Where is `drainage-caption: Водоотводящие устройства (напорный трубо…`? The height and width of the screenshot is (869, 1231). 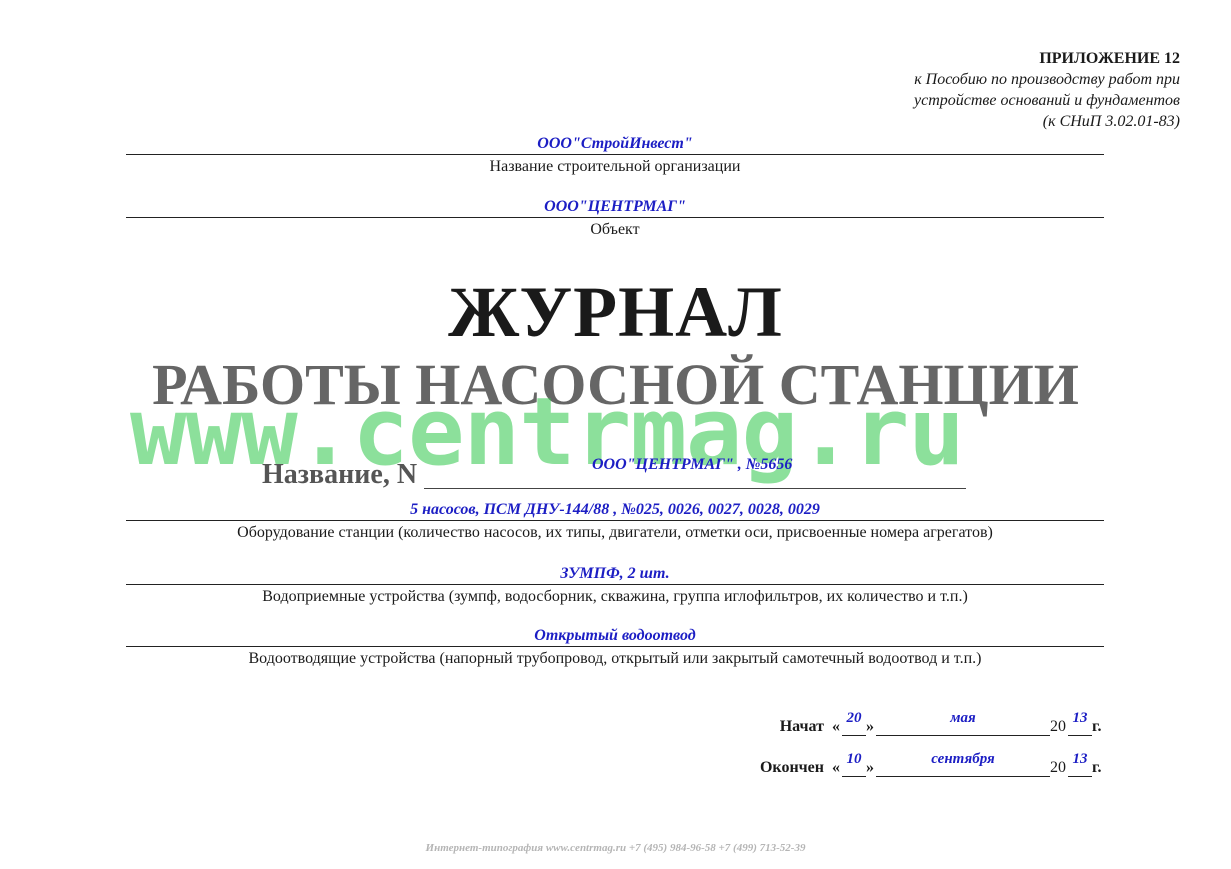
drainage-caption: Водоотводящие устройства (напорный трубо… is located at coordinates (615, 658).